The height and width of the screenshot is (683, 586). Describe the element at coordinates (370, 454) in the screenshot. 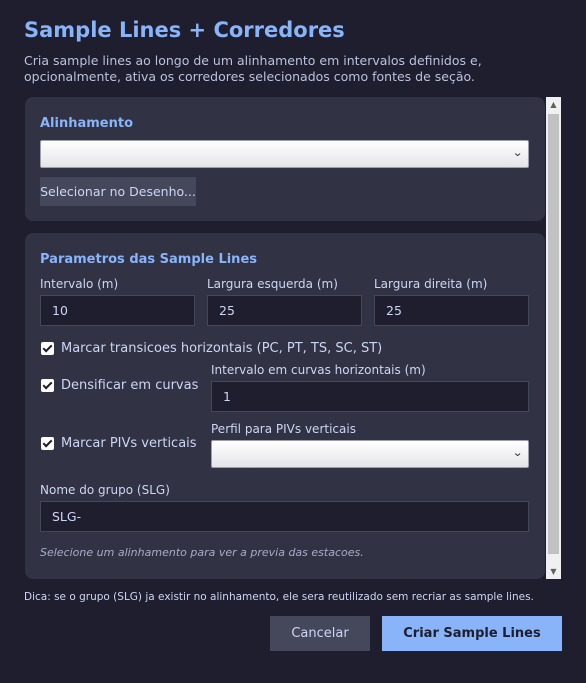

I see `profile-dropdown: ⌄` at that location.